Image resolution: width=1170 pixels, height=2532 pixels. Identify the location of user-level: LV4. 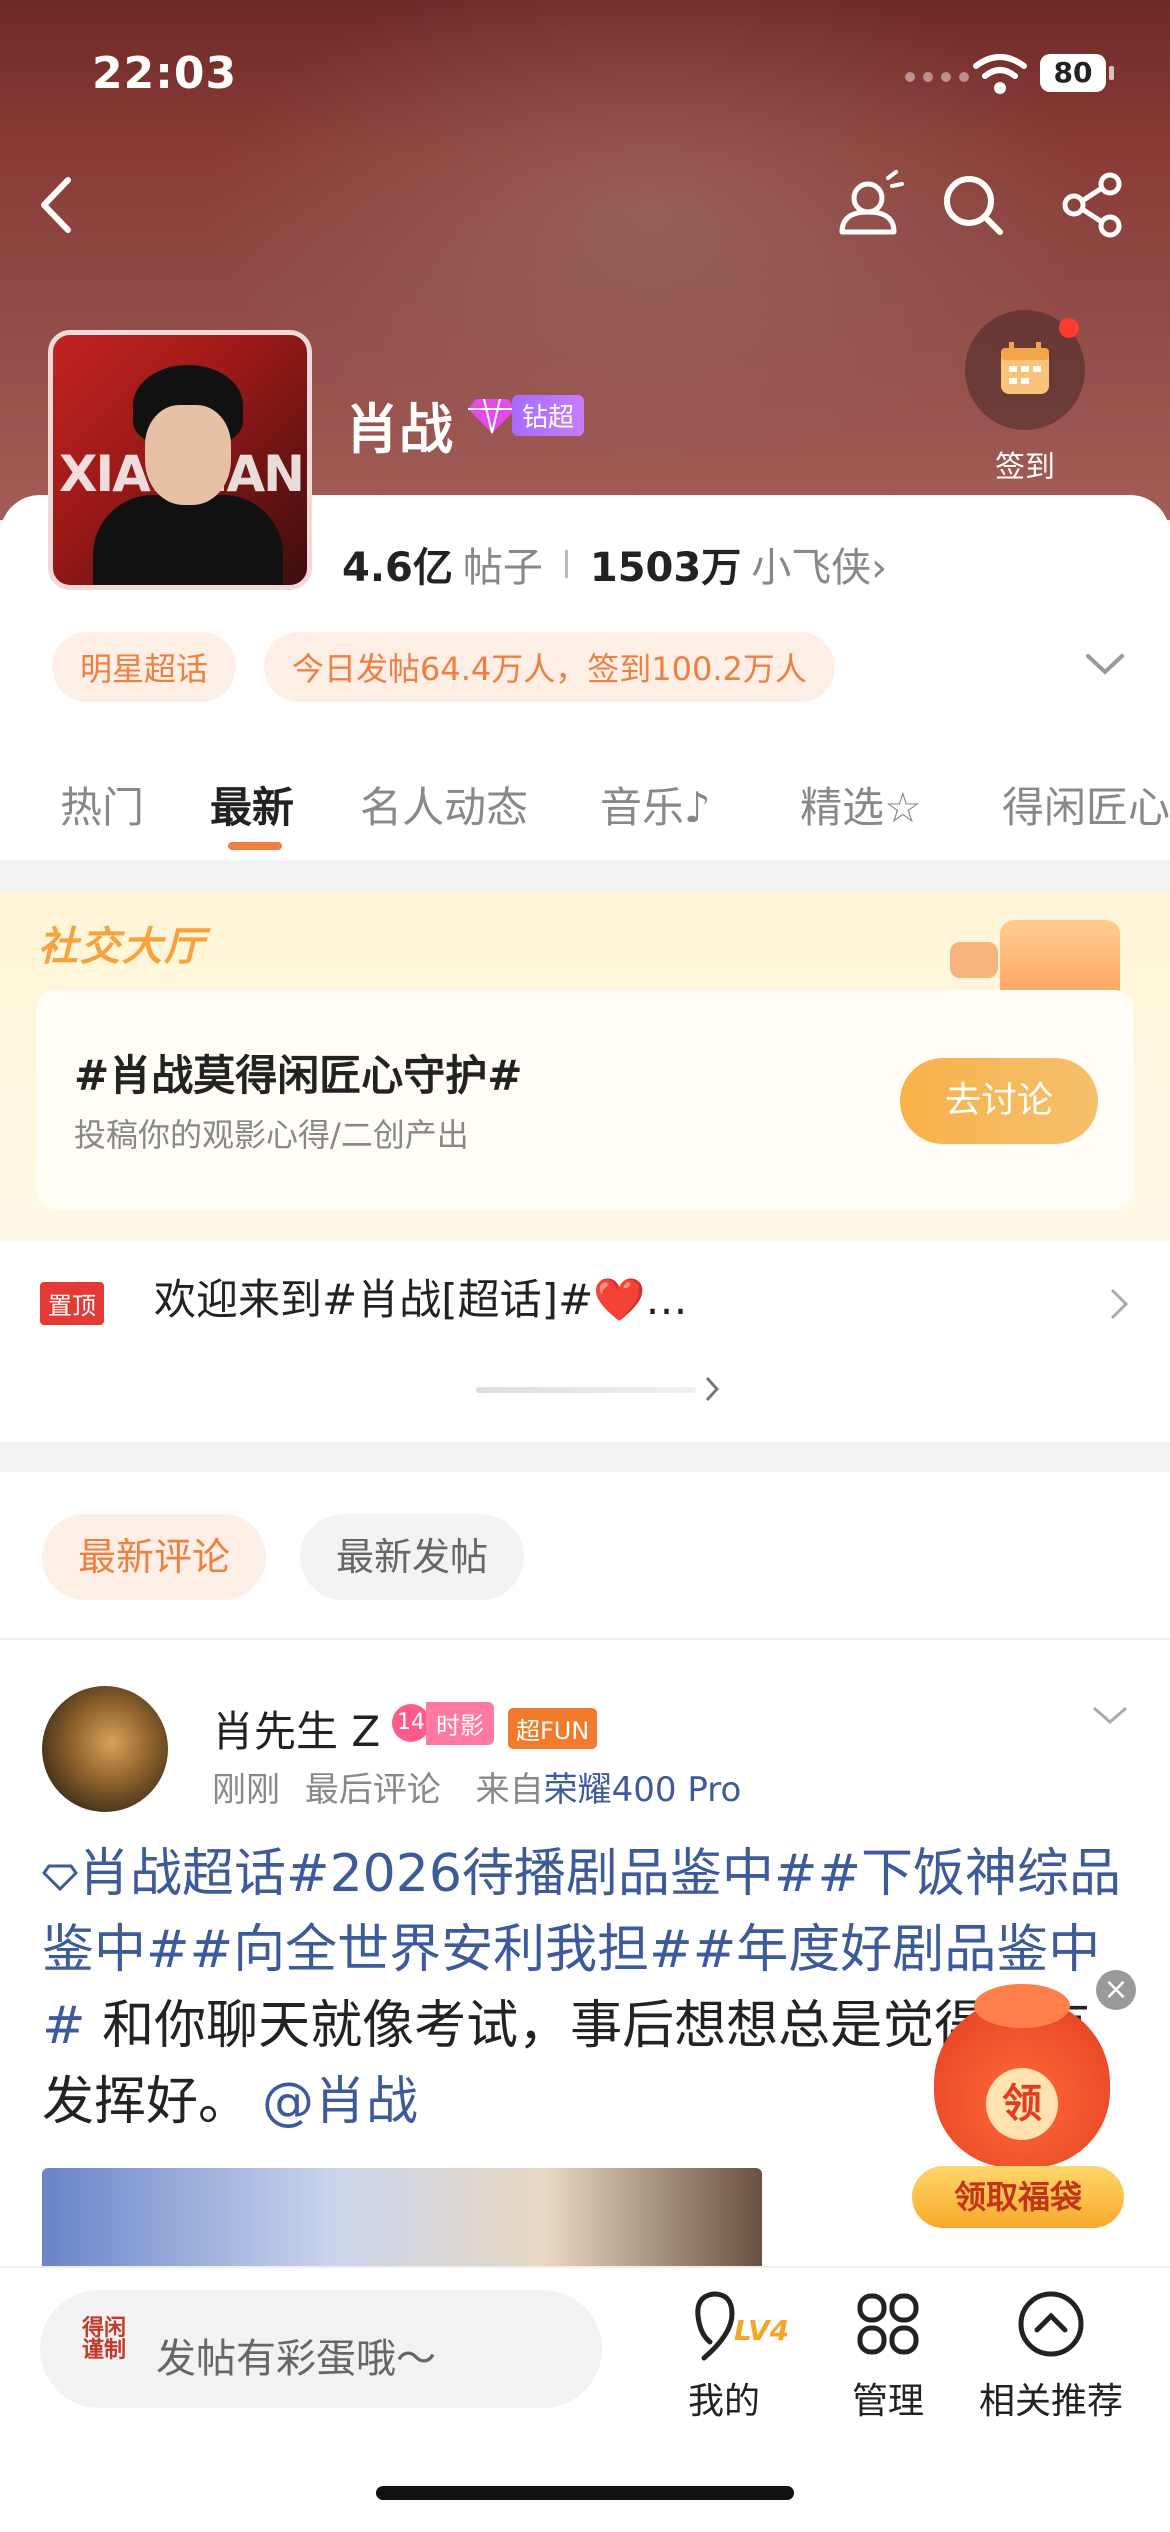
(762, 2330).